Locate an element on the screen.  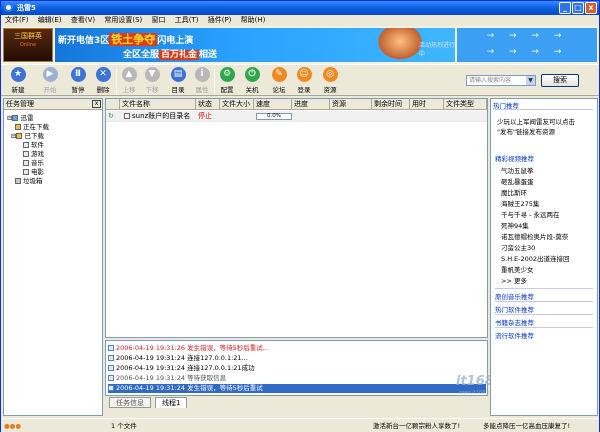
down-button: ▼ 下移 is located at coordinates (152, 80).